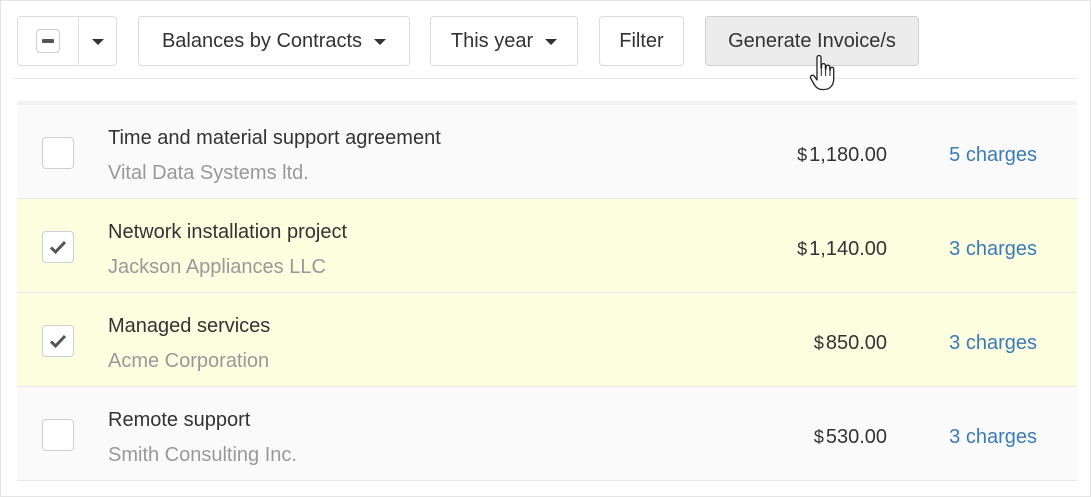  I want to click on client-name: Acme Corporation, so click(189, 361).